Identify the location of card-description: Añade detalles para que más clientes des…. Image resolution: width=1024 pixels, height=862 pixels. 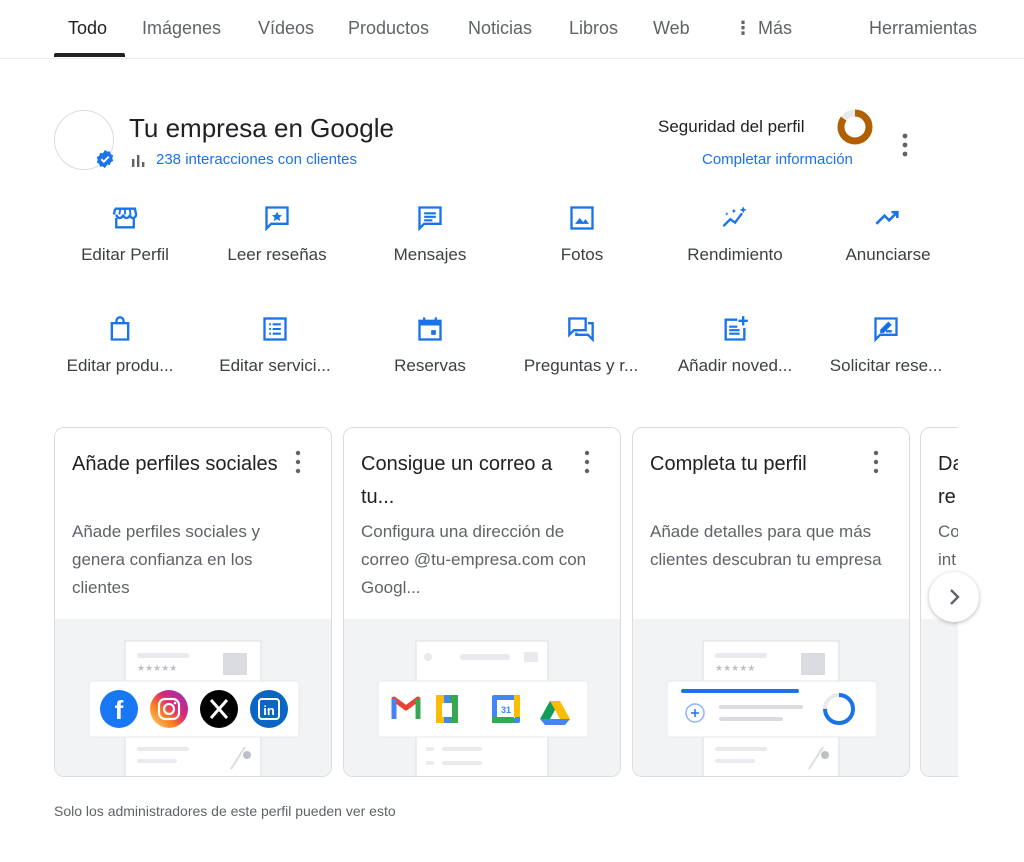
(766, 545).